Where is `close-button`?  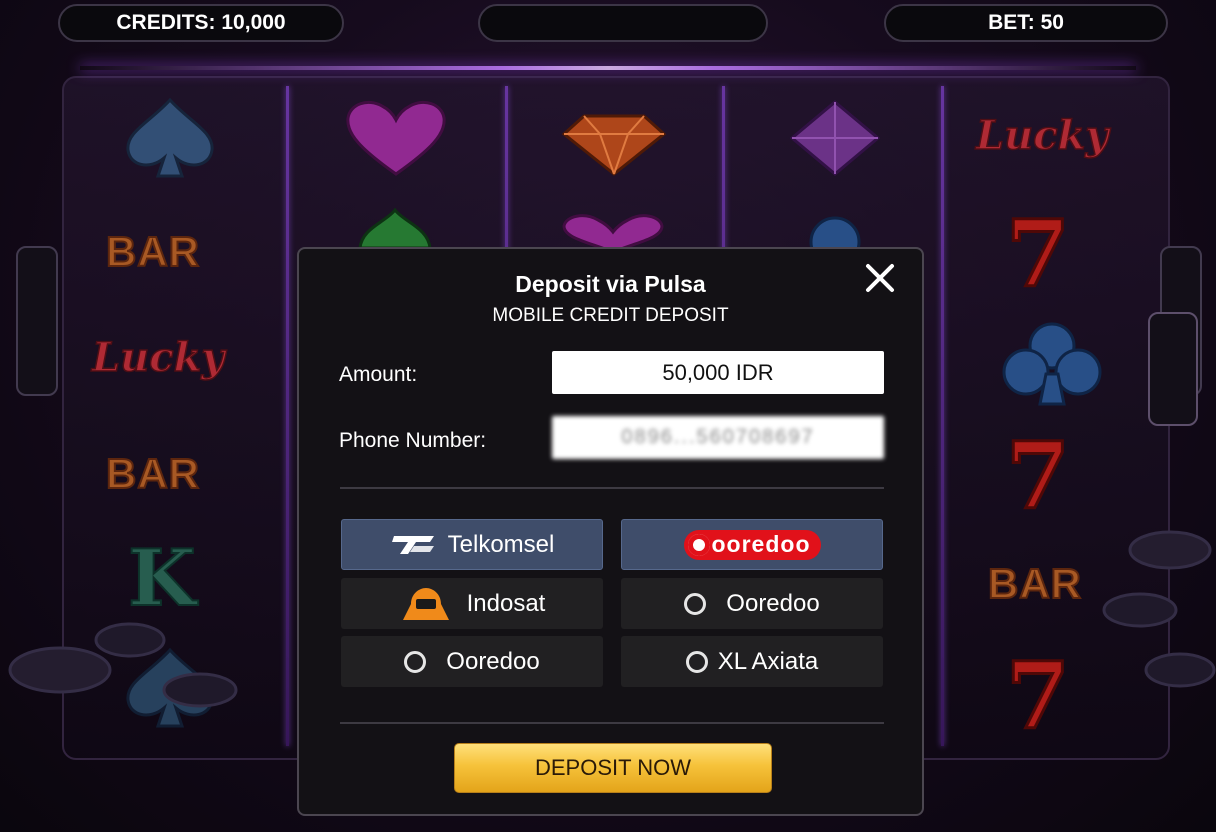 close-button is located at coordinates (880, 278).